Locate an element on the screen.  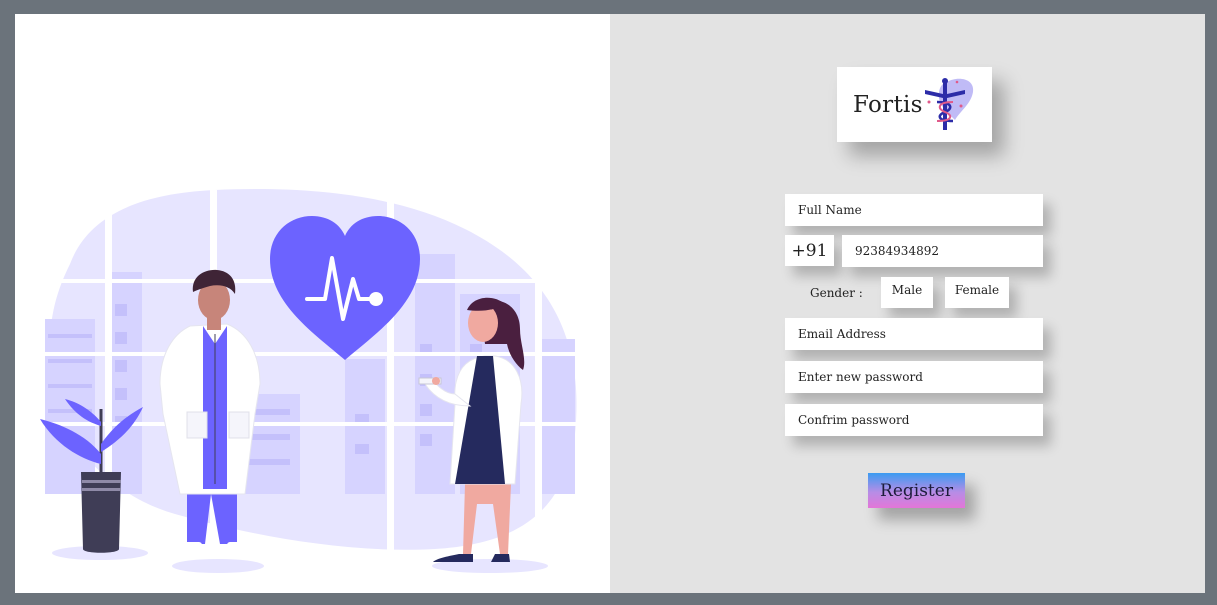
email-input is located at coordinates (914, 334).